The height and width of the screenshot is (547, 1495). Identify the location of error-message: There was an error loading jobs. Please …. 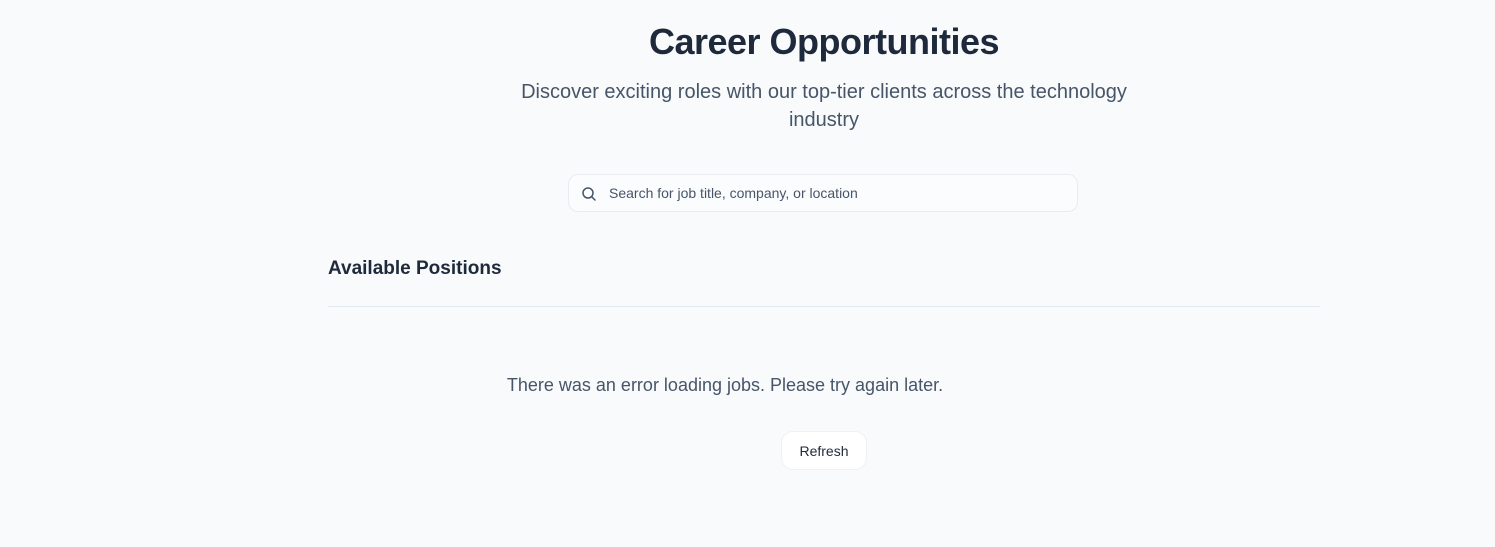
(725, 385).